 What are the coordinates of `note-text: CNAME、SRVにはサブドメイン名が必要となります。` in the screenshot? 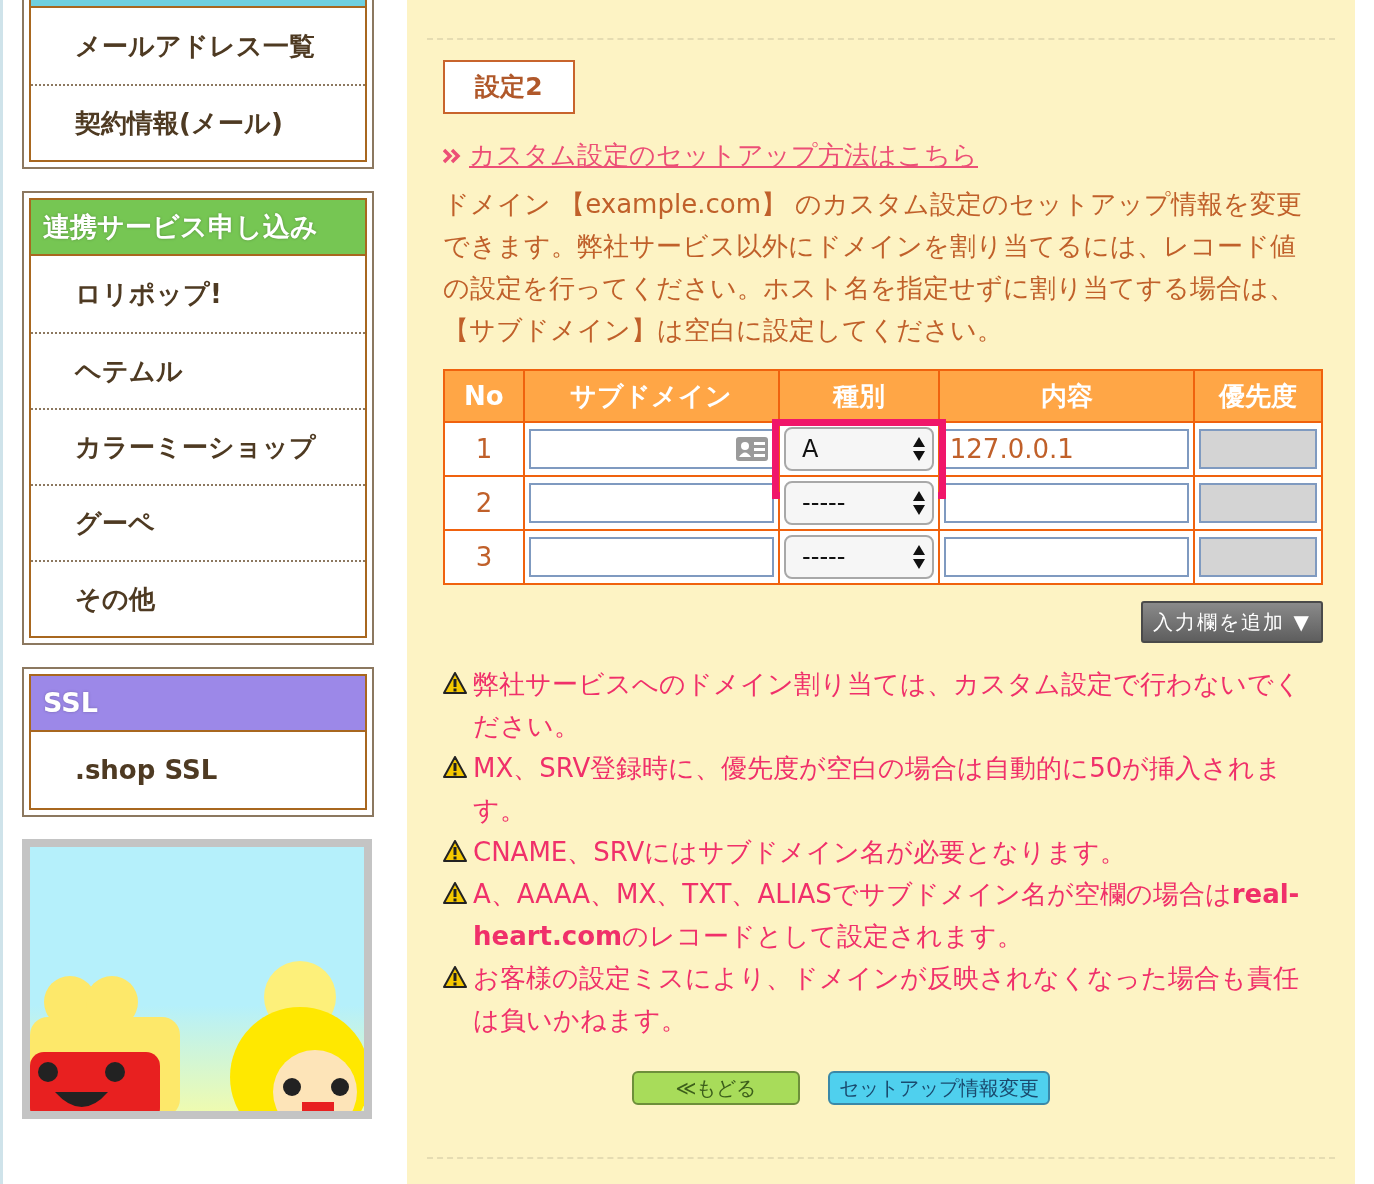 It's located at (800, 852).